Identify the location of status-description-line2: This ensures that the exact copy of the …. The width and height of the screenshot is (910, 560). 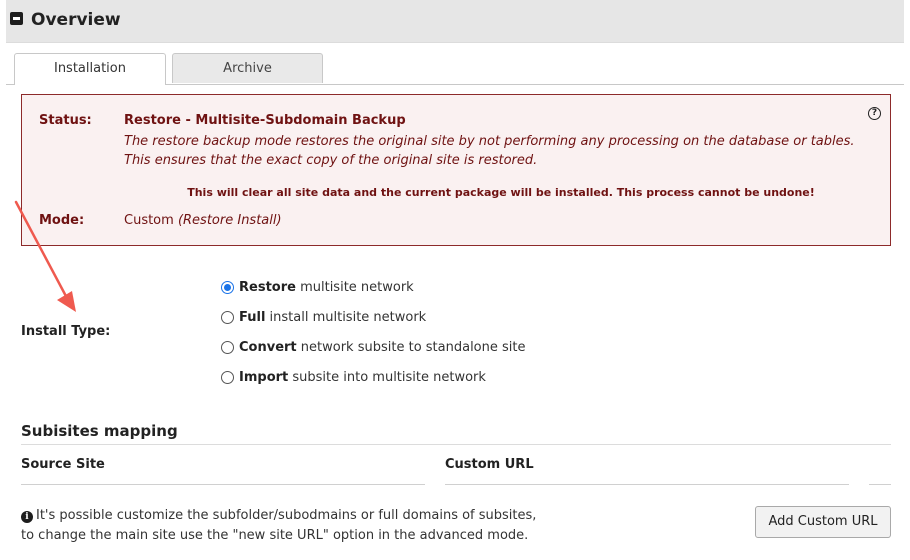
(331, 160).